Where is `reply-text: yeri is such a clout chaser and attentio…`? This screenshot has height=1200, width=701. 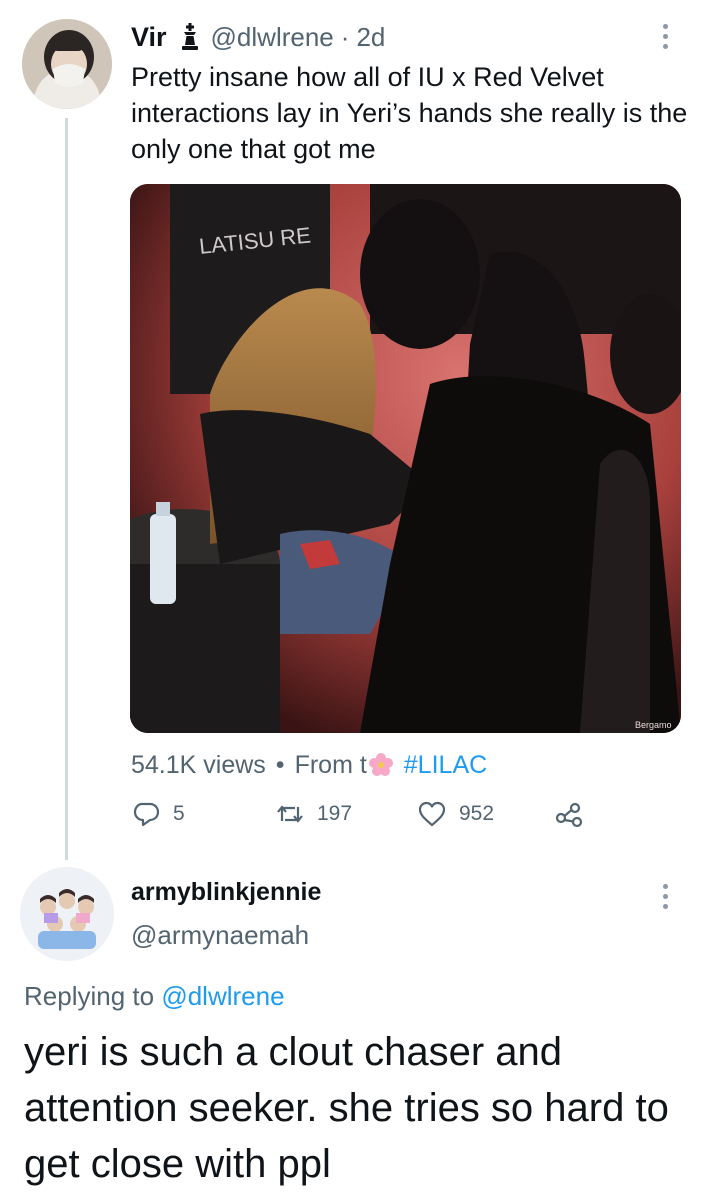 reply-text: yeri is such a clout chaser and attentio… is located at coordinates (346, 1108).